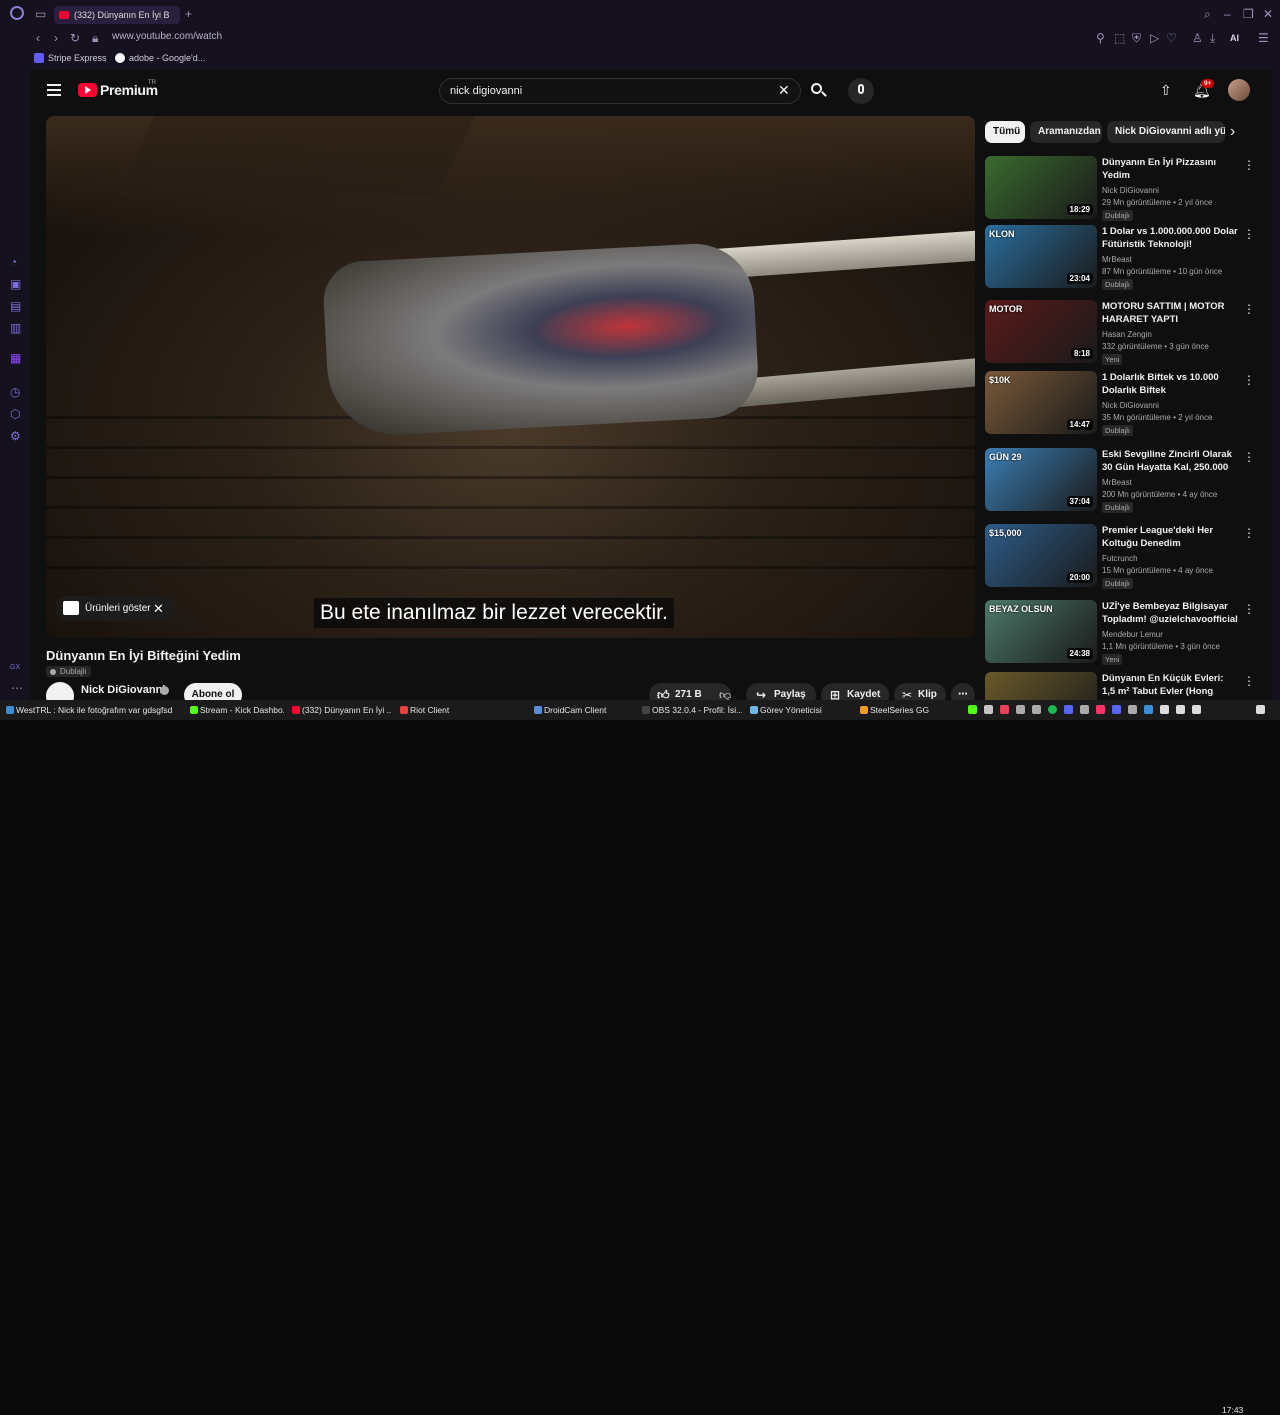 The width and height of the screenshot is (1280, 1415). Describe the element at coordinates (1100, 38) in the screenshot. I see `pin-icon: ⚲` at that location.